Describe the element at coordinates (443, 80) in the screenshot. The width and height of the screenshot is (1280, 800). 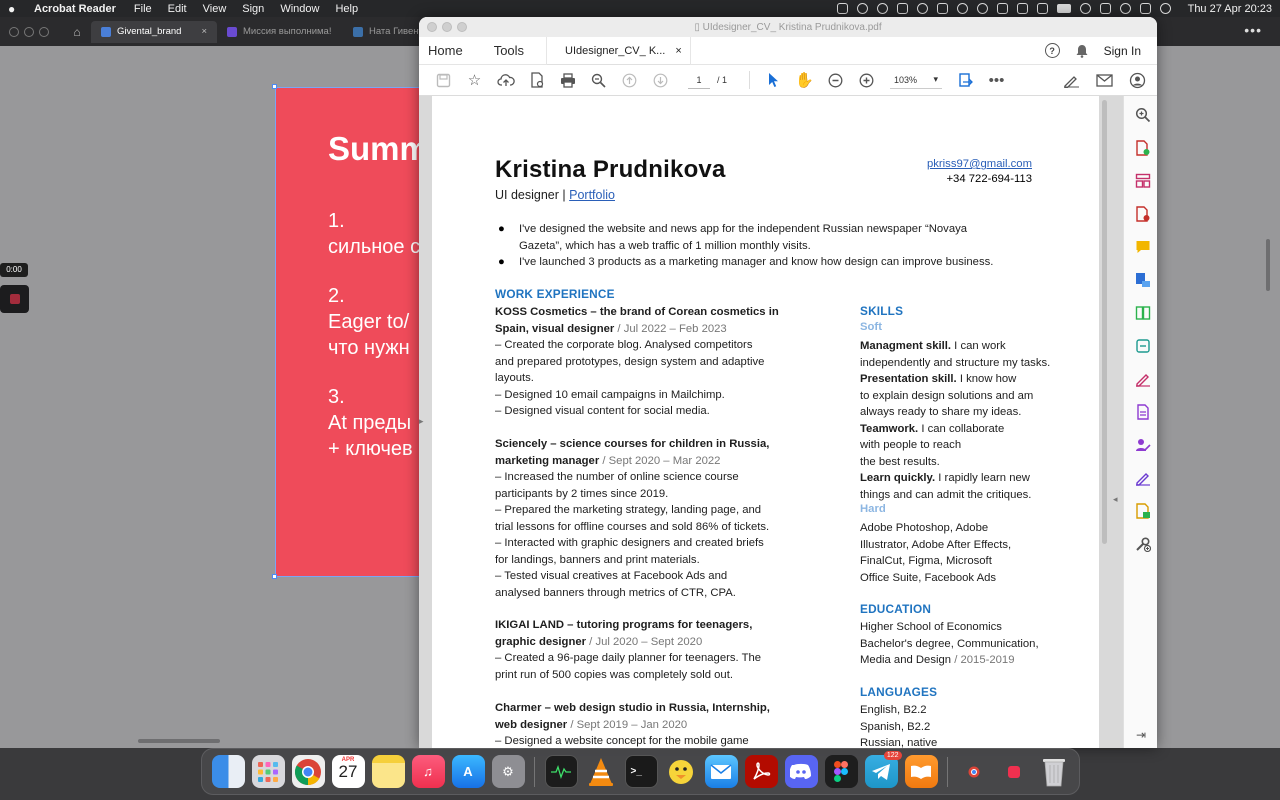
I see `save-icon` at that location.